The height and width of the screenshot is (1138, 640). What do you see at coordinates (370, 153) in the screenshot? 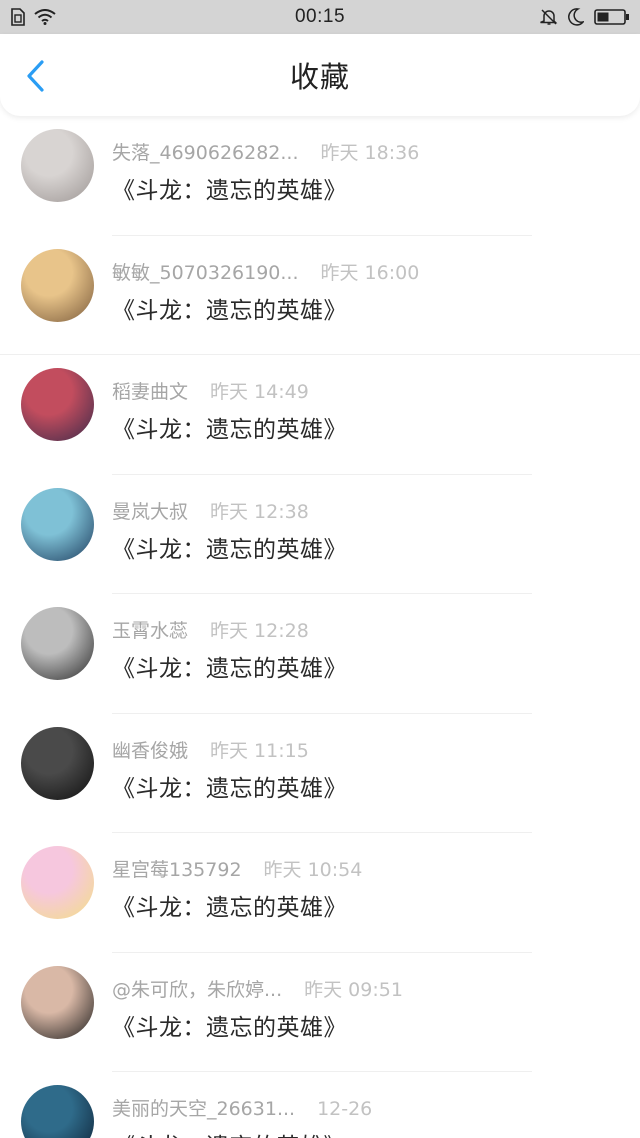
I see `timestamp: 昨天 18:36` at bounding box center [370, 153].